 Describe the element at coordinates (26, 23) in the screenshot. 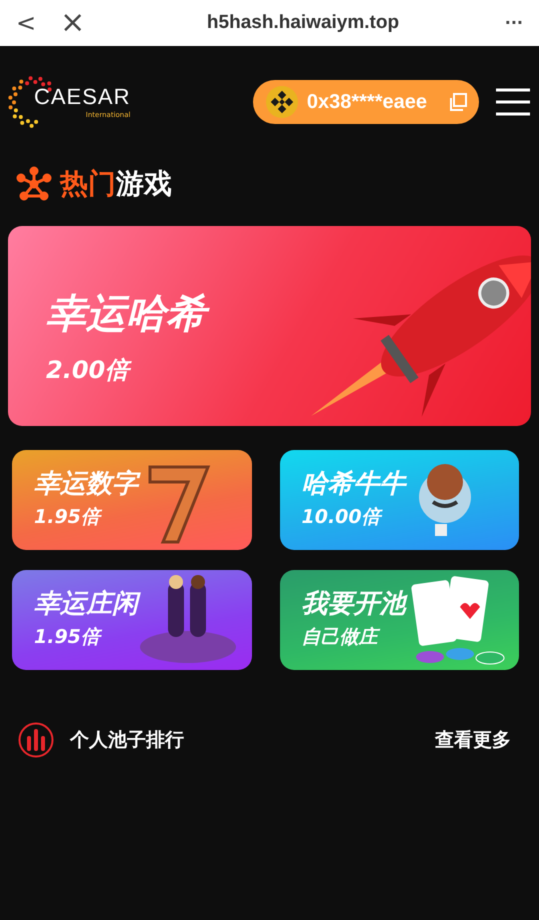

I see `back-button: <` at that location.